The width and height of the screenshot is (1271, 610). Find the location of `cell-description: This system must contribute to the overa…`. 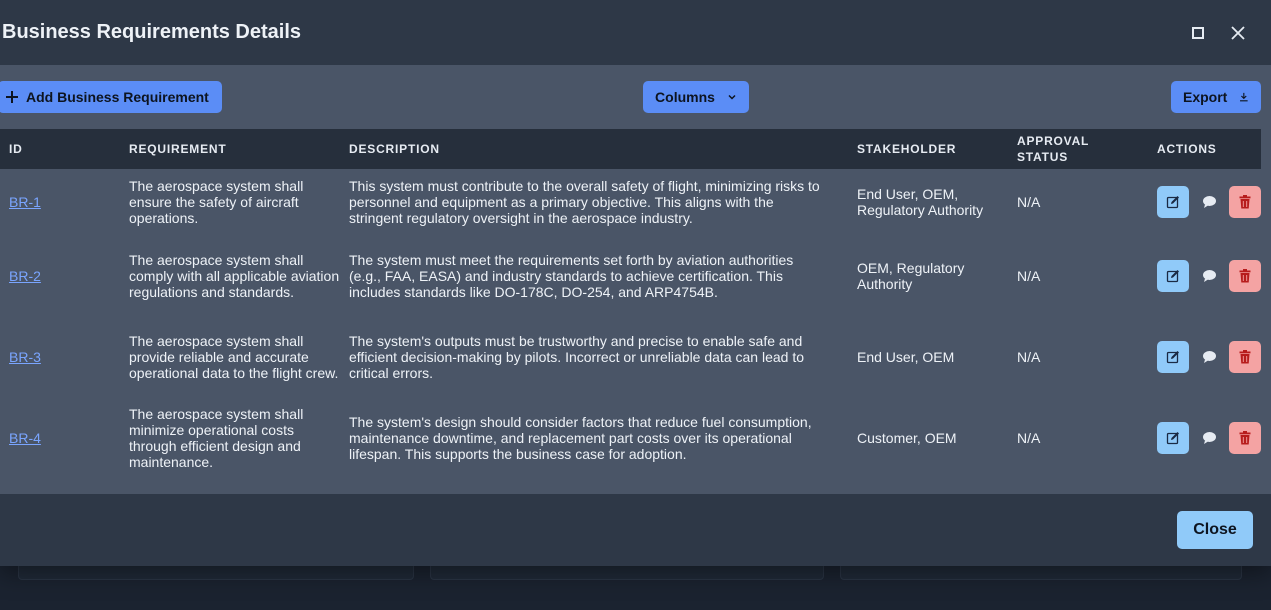

cell-description: This system must contribute to the overa… is located at coordinates (584, 202).